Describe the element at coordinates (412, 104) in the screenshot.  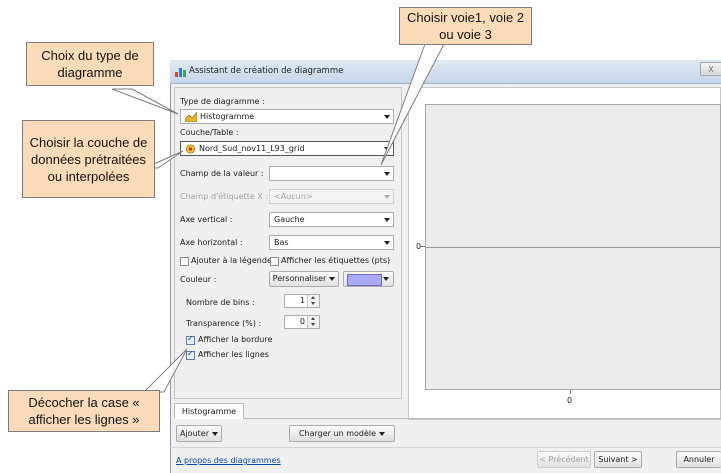
I see `lane-pointer` at that location.